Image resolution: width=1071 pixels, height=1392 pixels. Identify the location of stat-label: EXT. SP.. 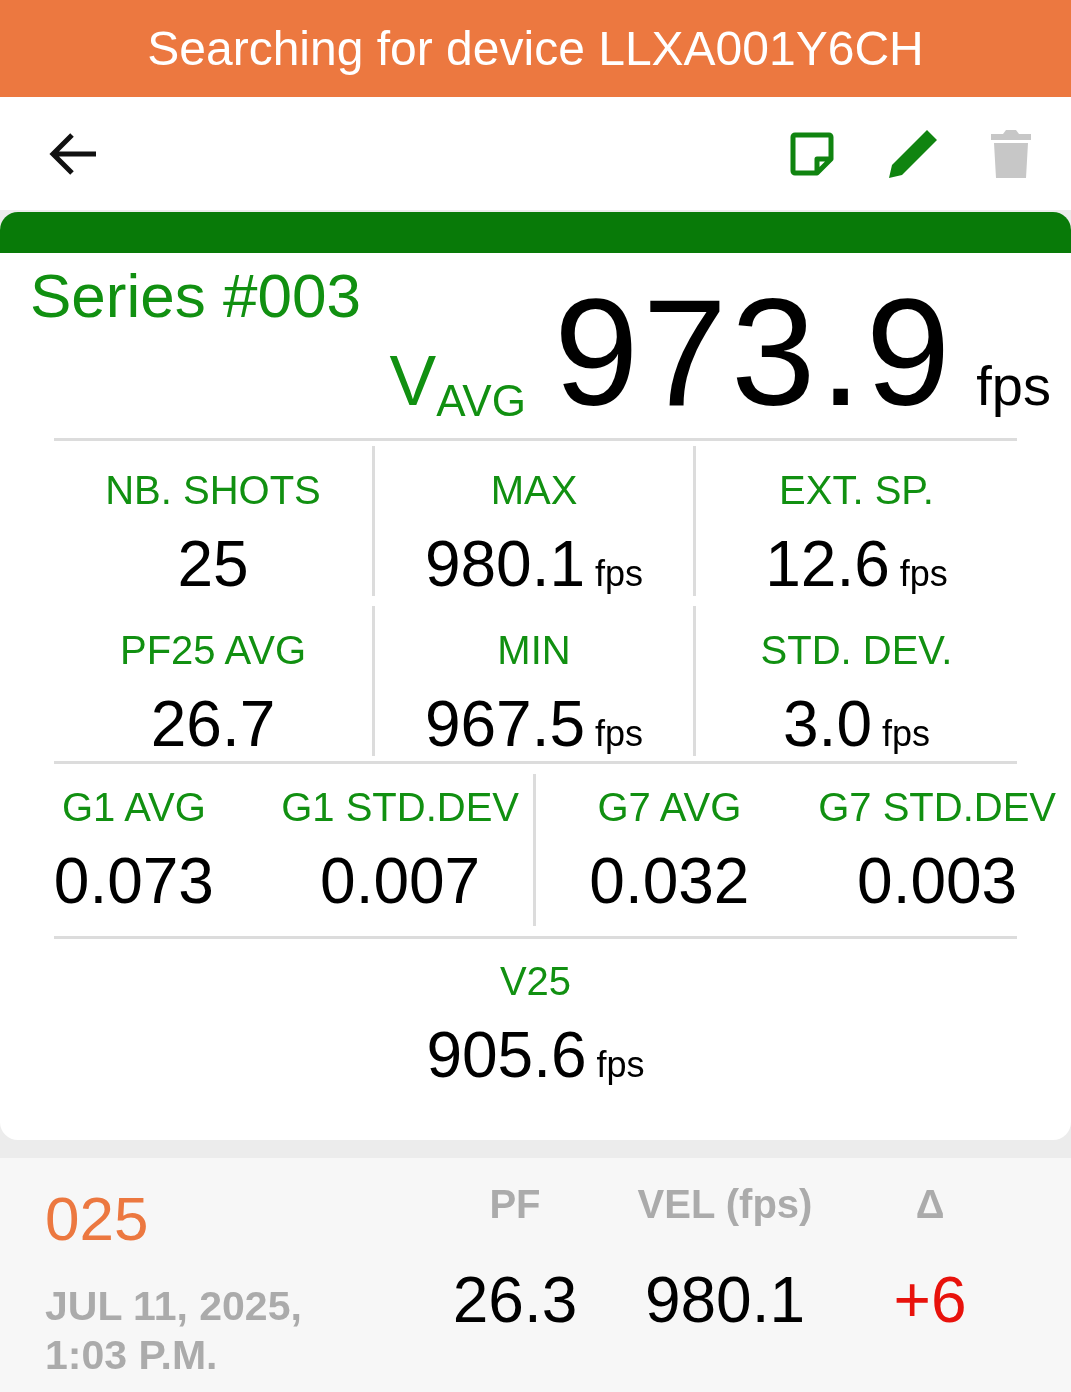
(856, 490).